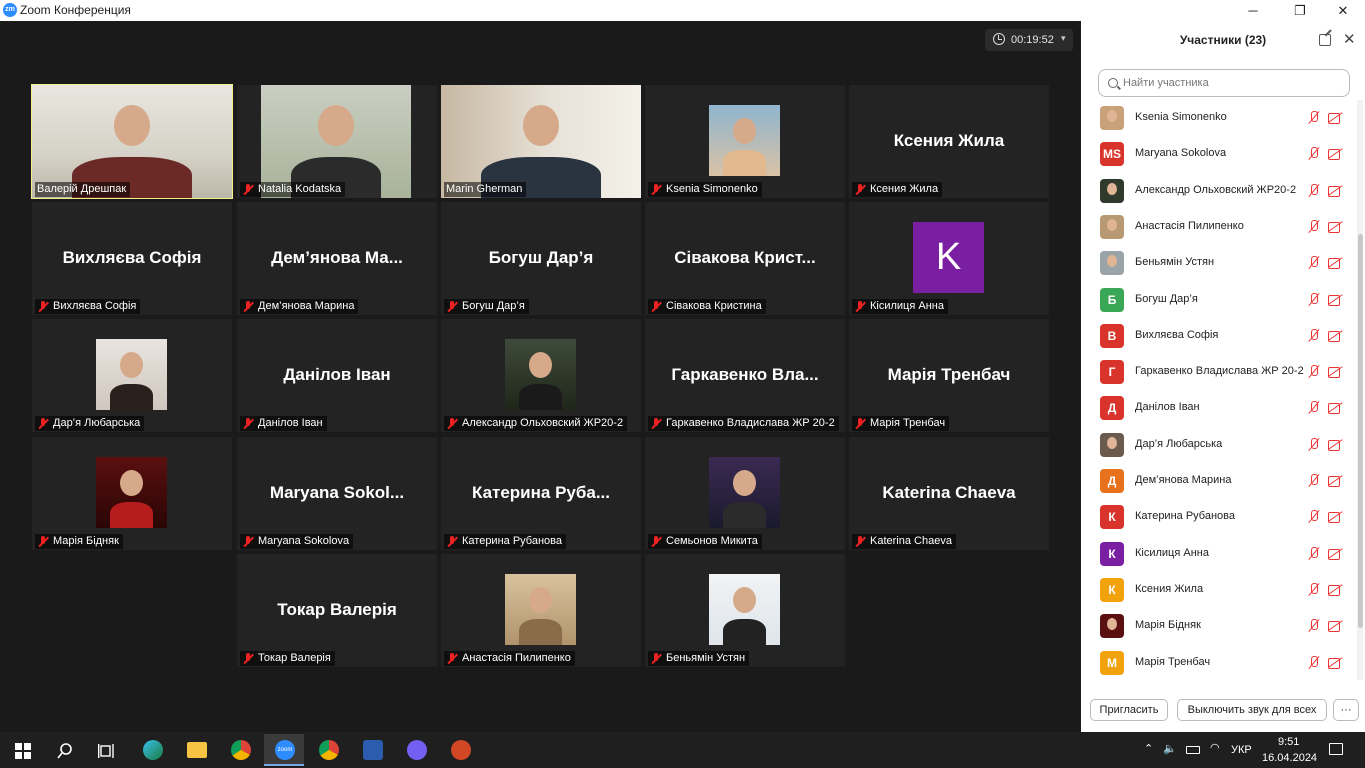 The height and width of the screenshot is (768, 1365). I want to click on viber-icon, so click(417, 750).